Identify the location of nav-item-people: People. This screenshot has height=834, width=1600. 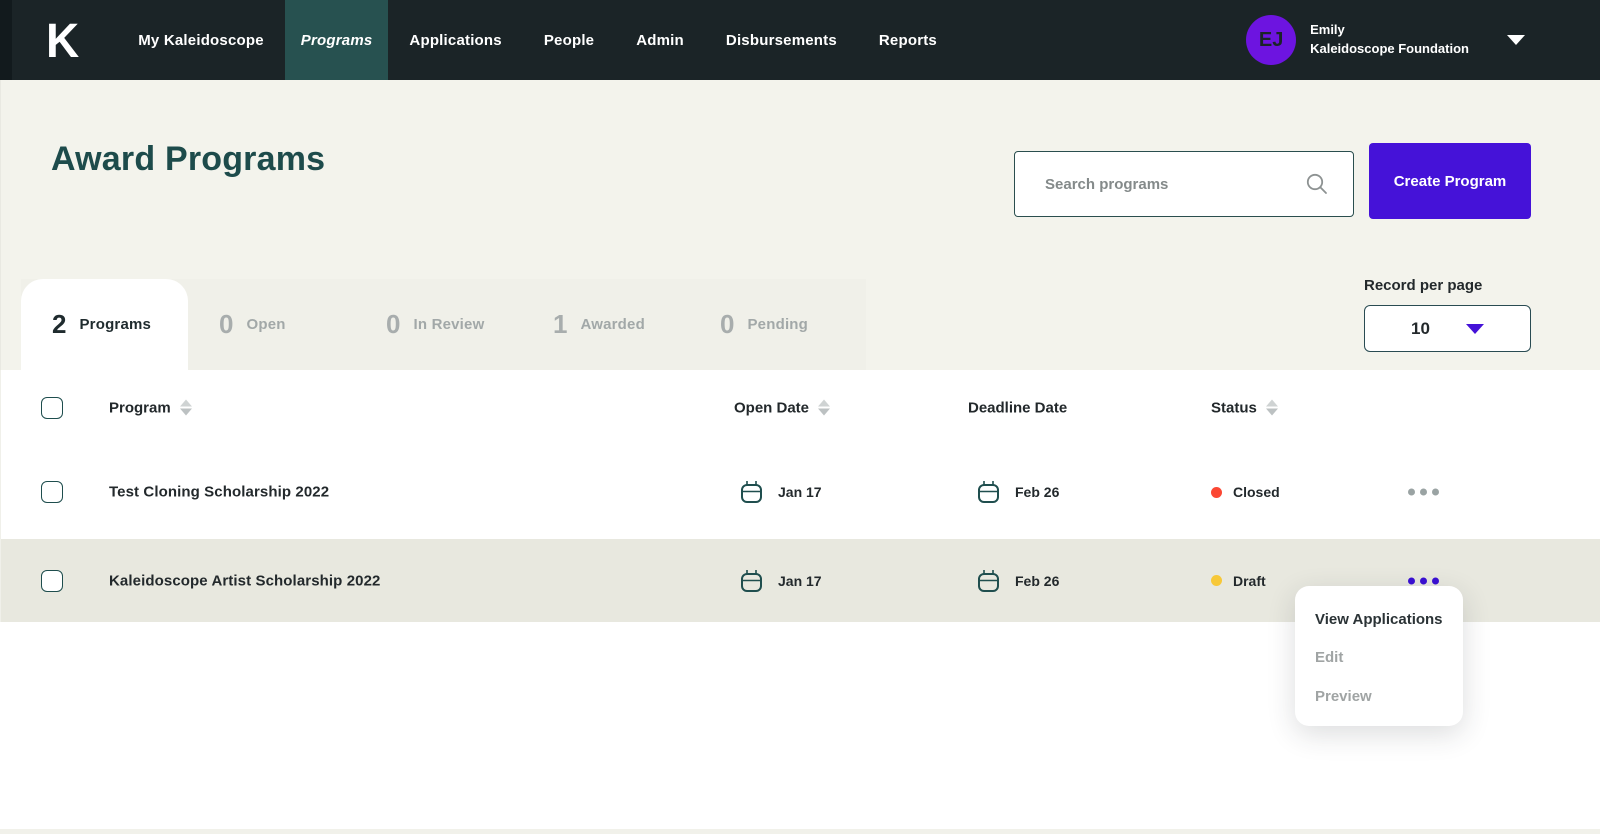
(569, 40).